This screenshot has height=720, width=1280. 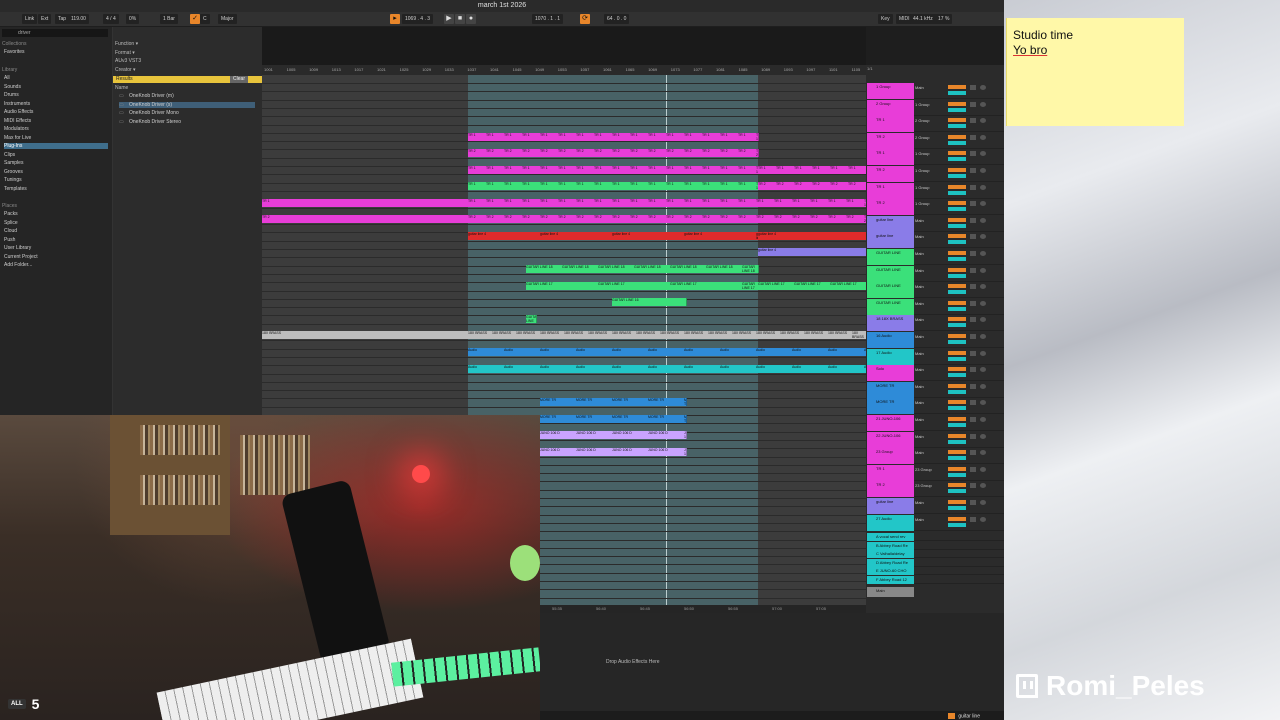 I want to click on drop-audio-effects-zone: Drop Audio Effects Here, so click(x=633, y=662).